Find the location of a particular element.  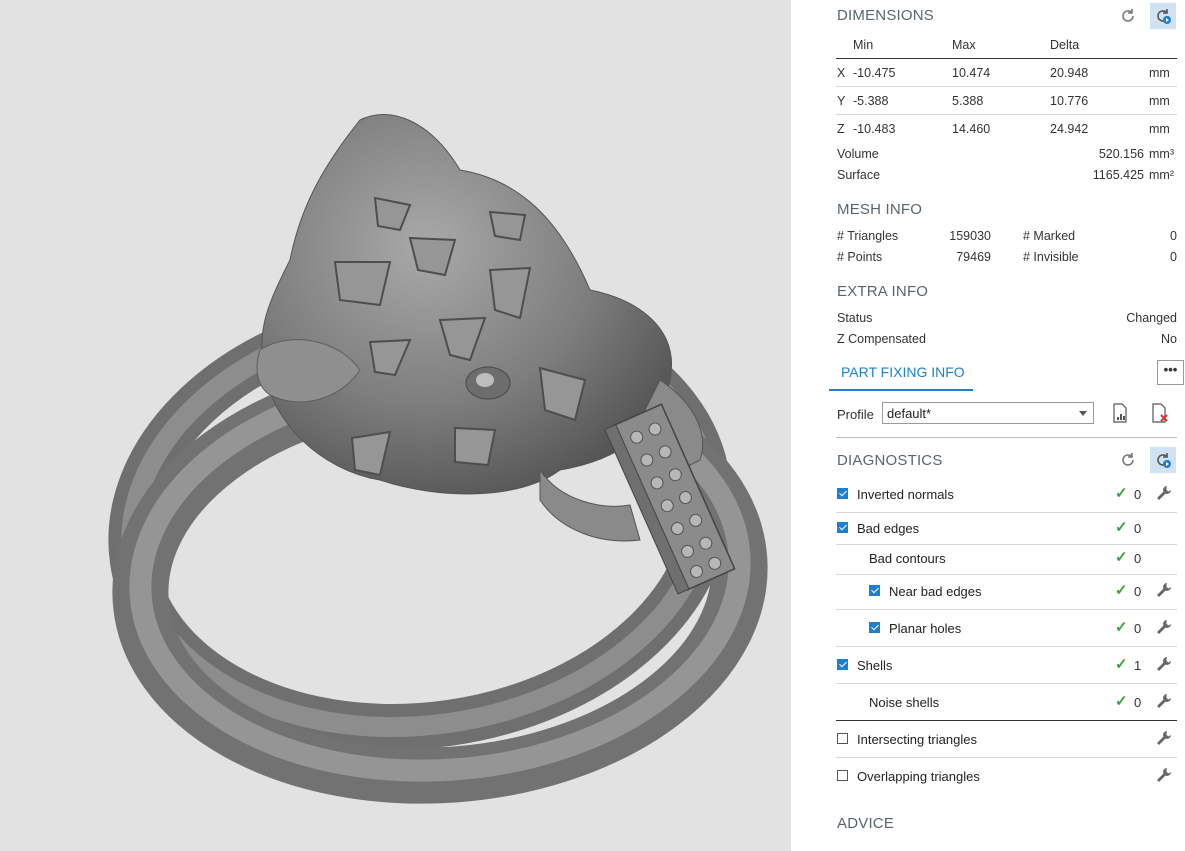

volume-value: 520.156 is located at coordinates (1121, 154).